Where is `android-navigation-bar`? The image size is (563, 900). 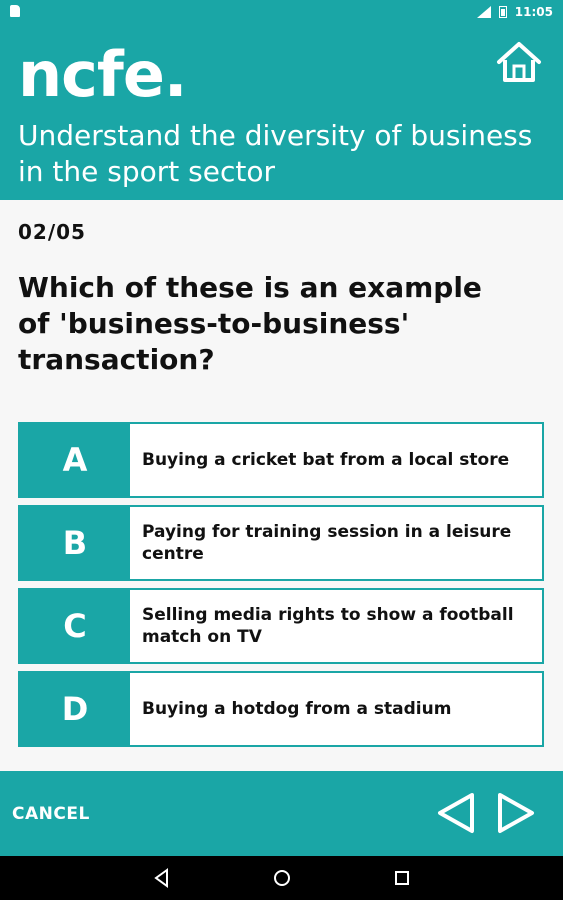
android-navigation-bar is located at coordinates (281, 878).